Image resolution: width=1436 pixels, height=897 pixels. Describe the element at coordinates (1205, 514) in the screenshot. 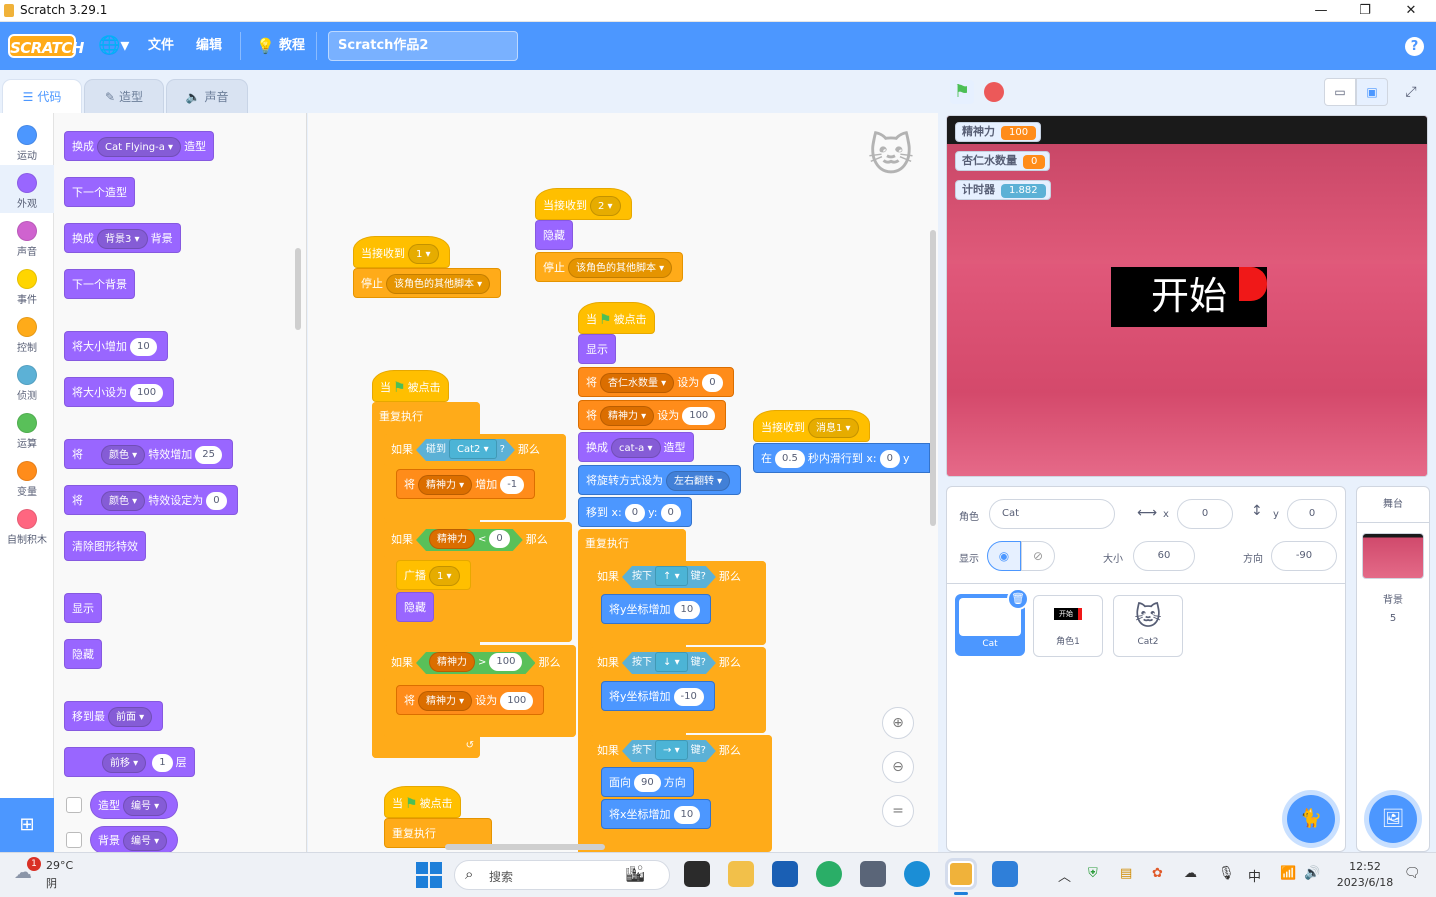

I see `x-input: 0` at that location.